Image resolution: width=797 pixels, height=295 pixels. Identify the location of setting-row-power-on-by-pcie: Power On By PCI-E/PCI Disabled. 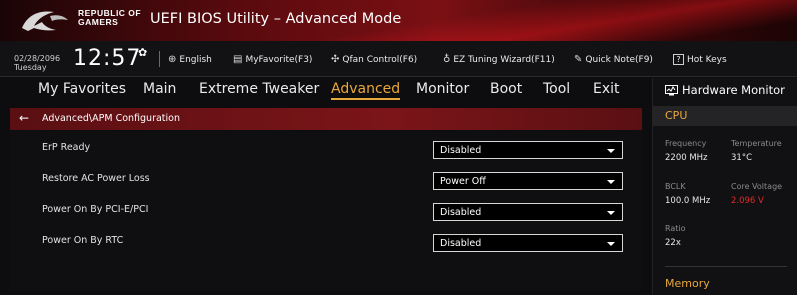
(326, 210).